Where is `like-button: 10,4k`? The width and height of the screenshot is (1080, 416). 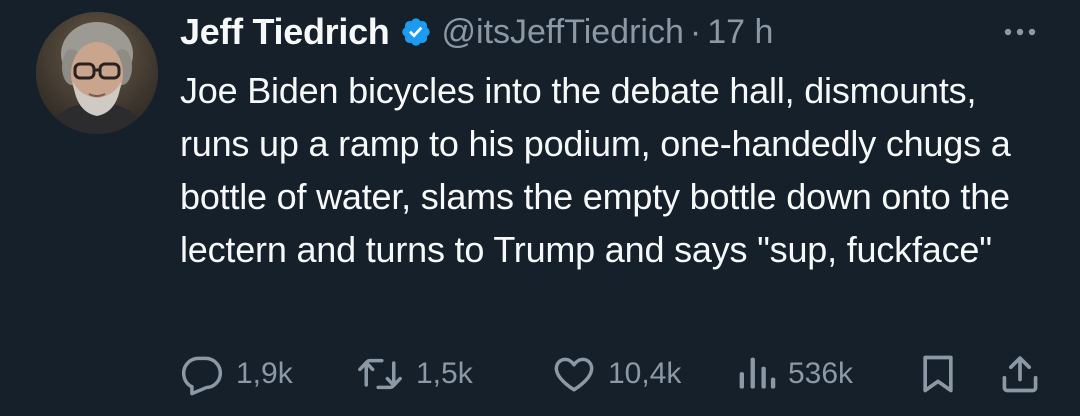
like-button: 10,4k is located at coordinates (616, 374).